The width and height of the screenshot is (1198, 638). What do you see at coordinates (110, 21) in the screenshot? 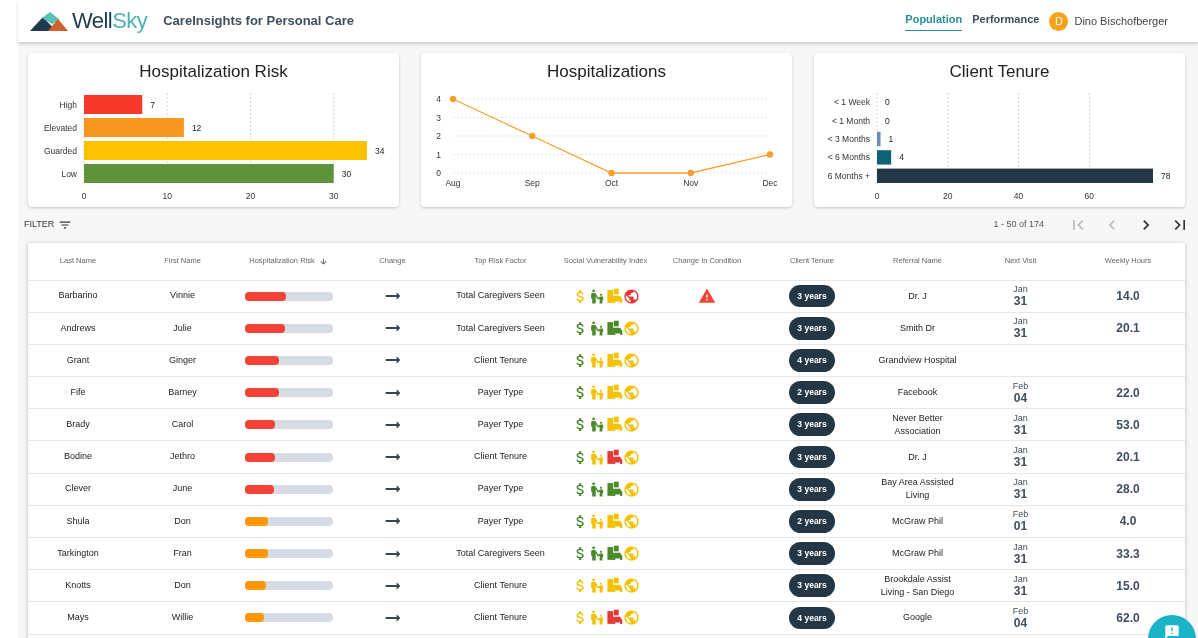
I see `logo-wordmark: WellSky` at bounding box center [110, 21].